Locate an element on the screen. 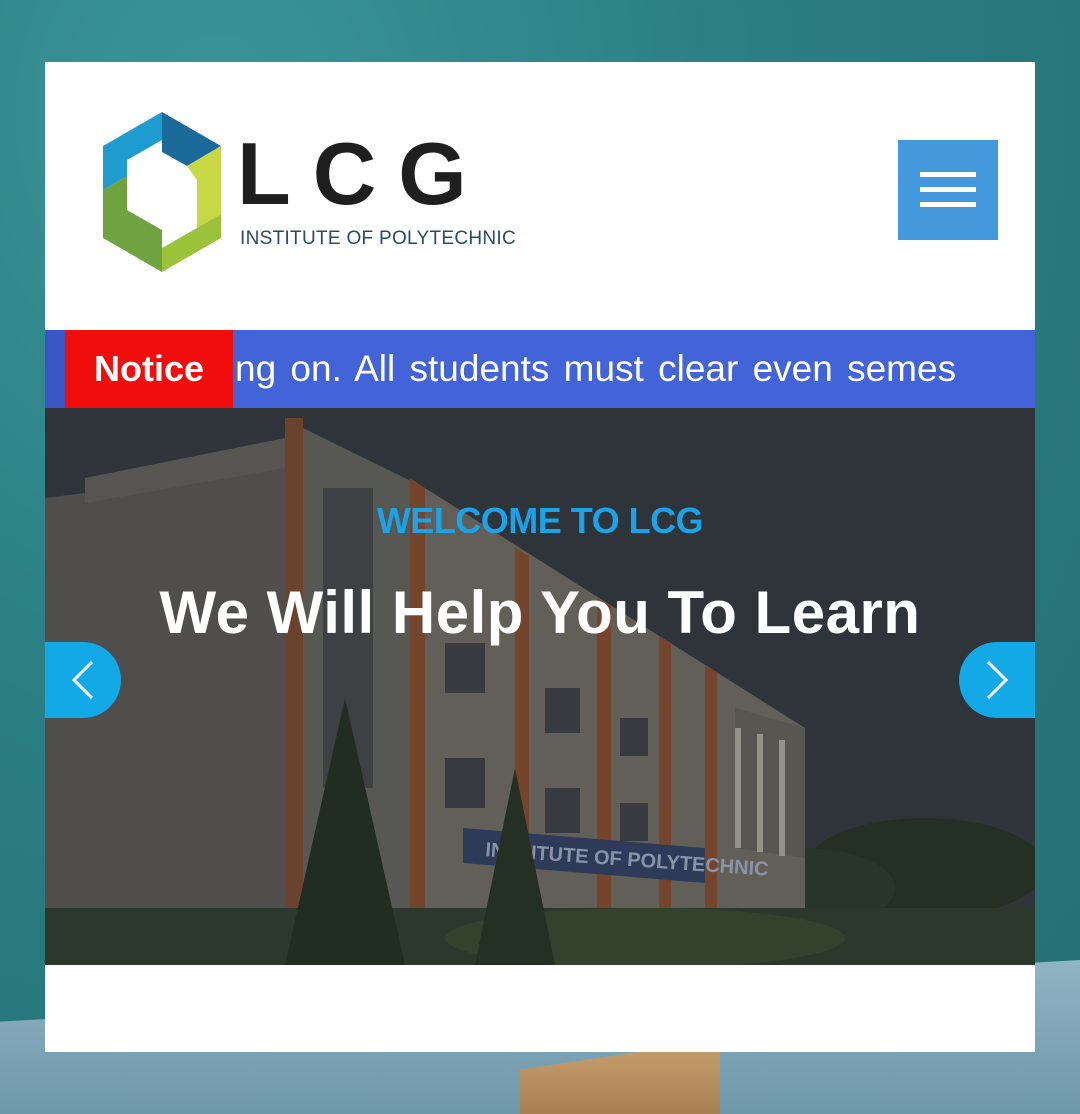  slider-prev-button is located at coordinates (83, 680).